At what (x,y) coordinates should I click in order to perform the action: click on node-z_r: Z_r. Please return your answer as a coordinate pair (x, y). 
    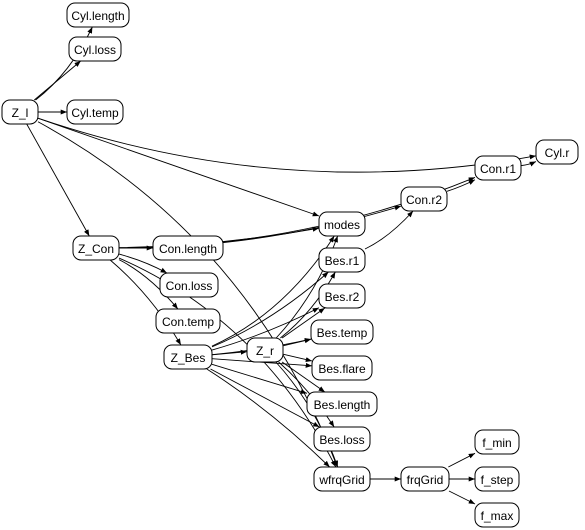
    Looking at the image, I should click on (265, 350).